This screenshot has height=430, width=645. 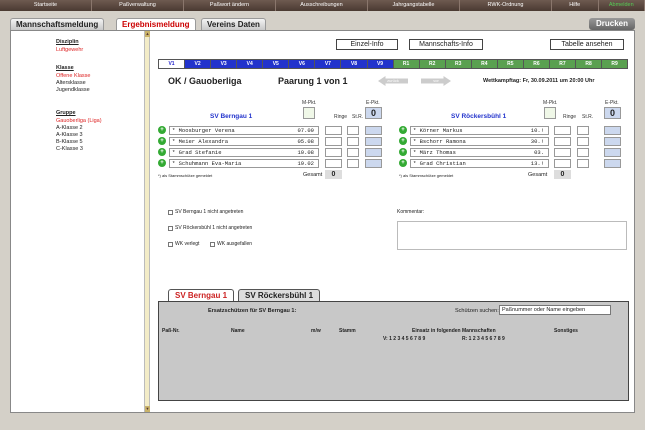 What do you see at coordinates (250, 64) in the screenshot?
I see `tab-v4: V4` at bounding box center [250, 64].